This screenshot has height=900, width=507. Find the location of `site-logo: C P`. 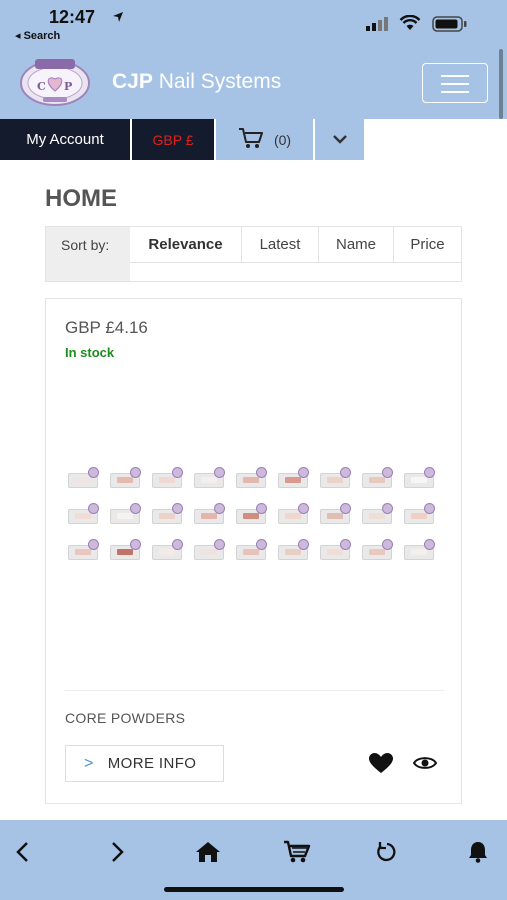

site-logo: C P is located at coordinates (55, 82).